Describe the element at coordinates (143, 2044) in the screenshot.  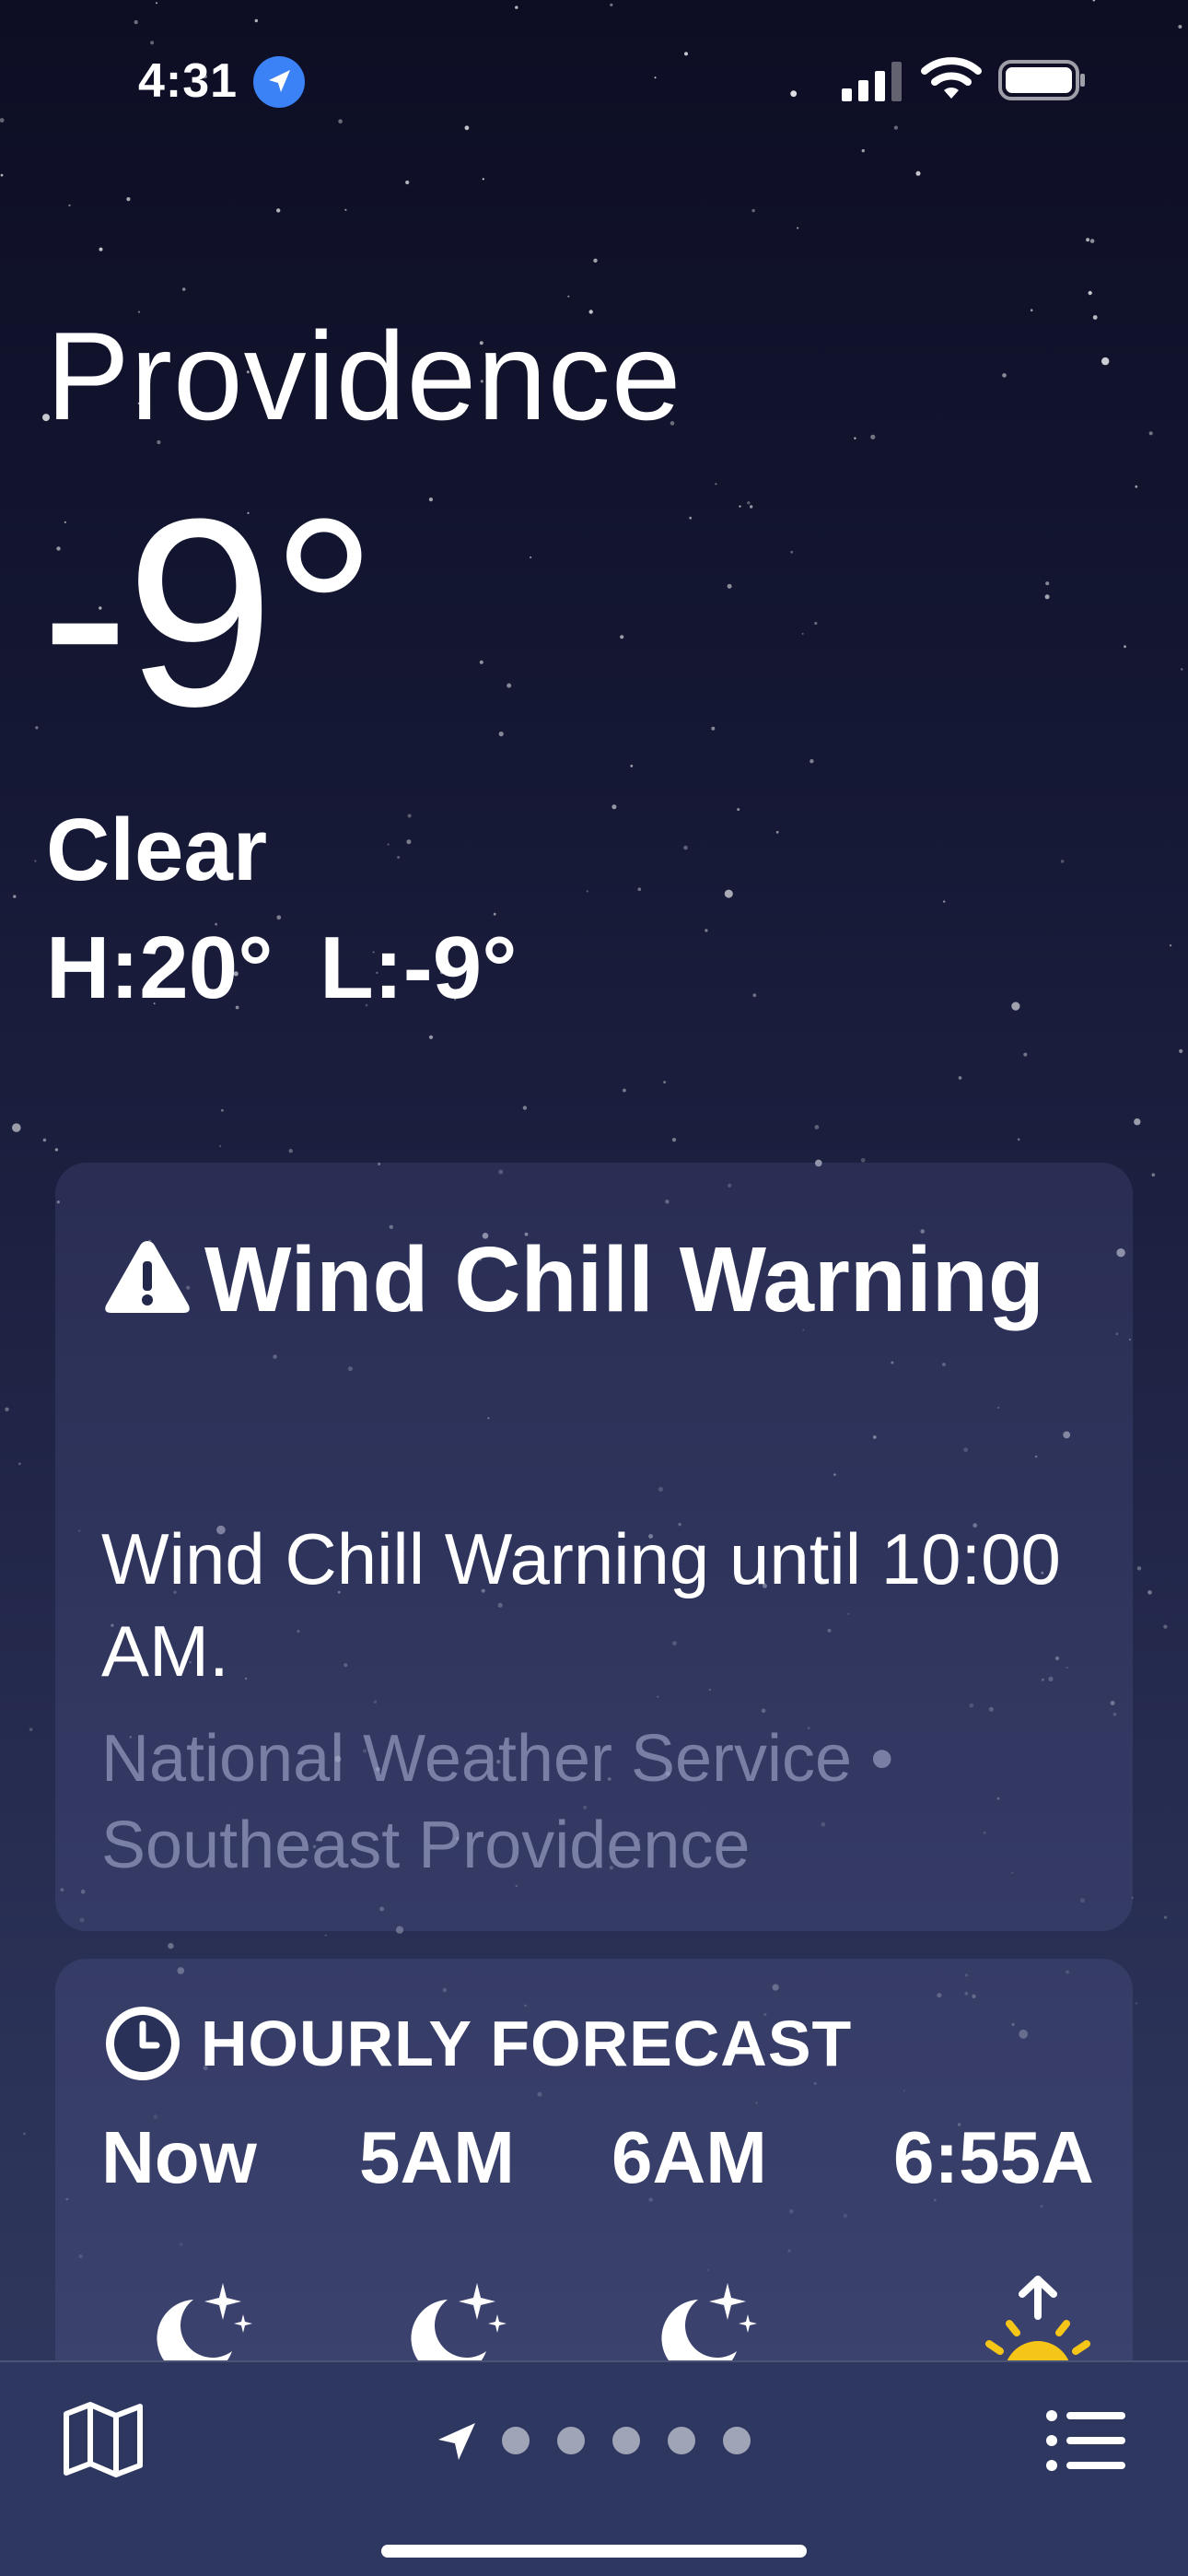
I see `clock-icon` at that location.